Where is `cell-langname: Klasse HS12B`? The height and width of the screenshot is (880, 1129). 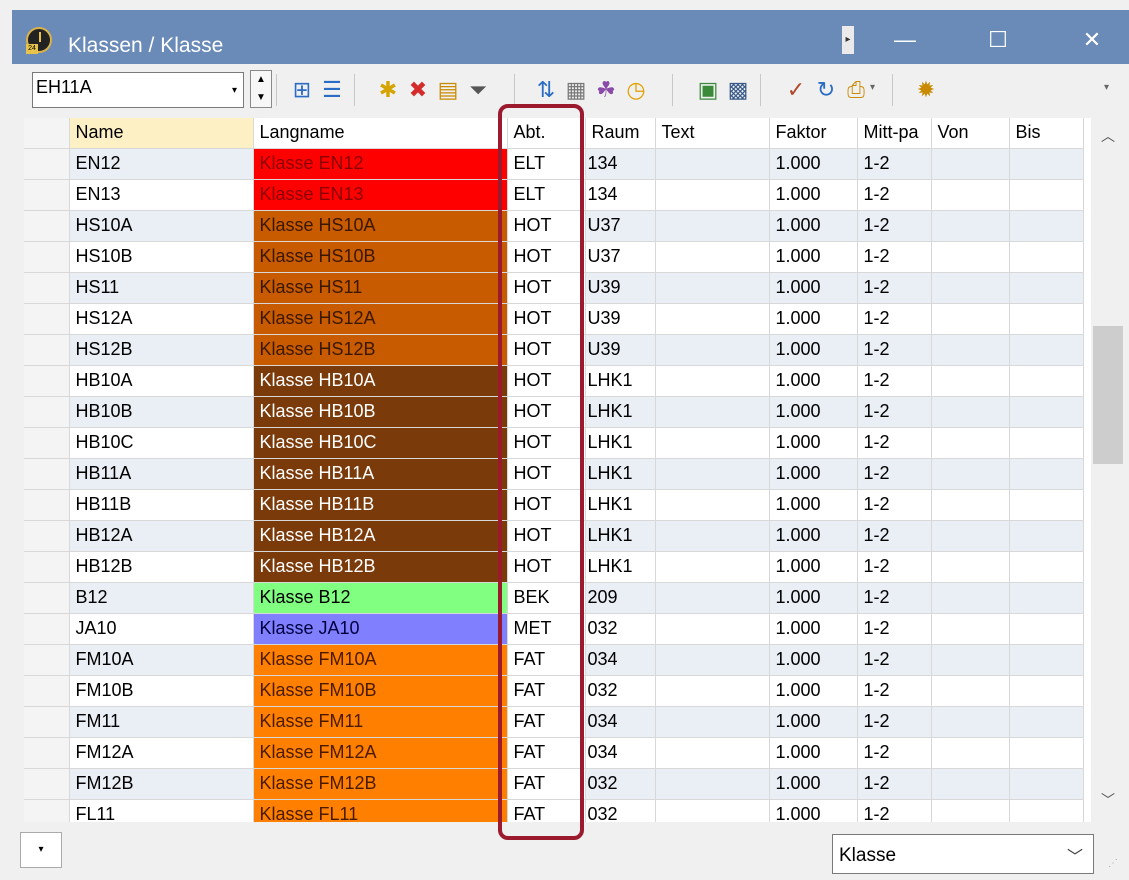 cell-langname: Klasse HS12B is located at coordinates (380, 350).